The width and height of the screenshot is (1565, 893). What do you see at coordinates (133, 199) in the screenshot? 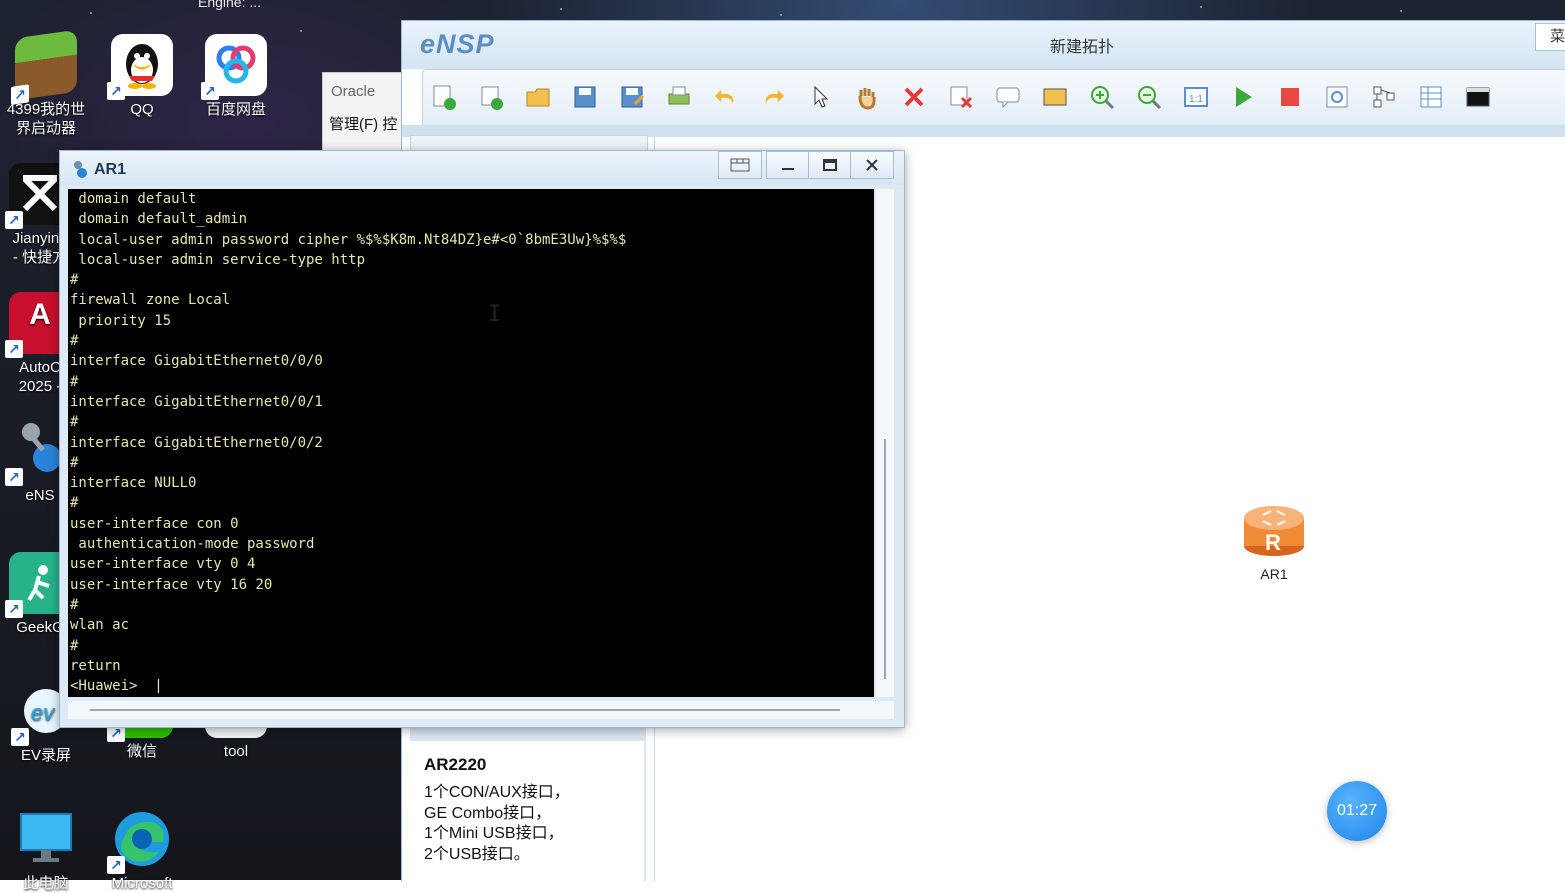
I see `terminal-line: domain default` at bounding box center [133, 199].